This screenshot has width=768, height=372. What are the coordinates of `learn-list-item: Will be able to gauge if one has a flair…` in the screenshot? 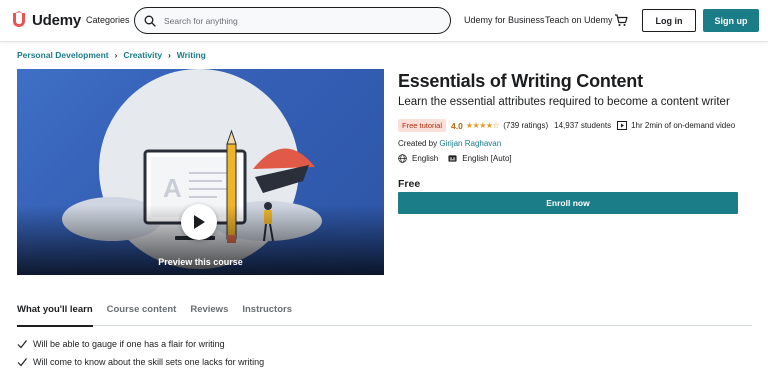 It's located at (121, 344).